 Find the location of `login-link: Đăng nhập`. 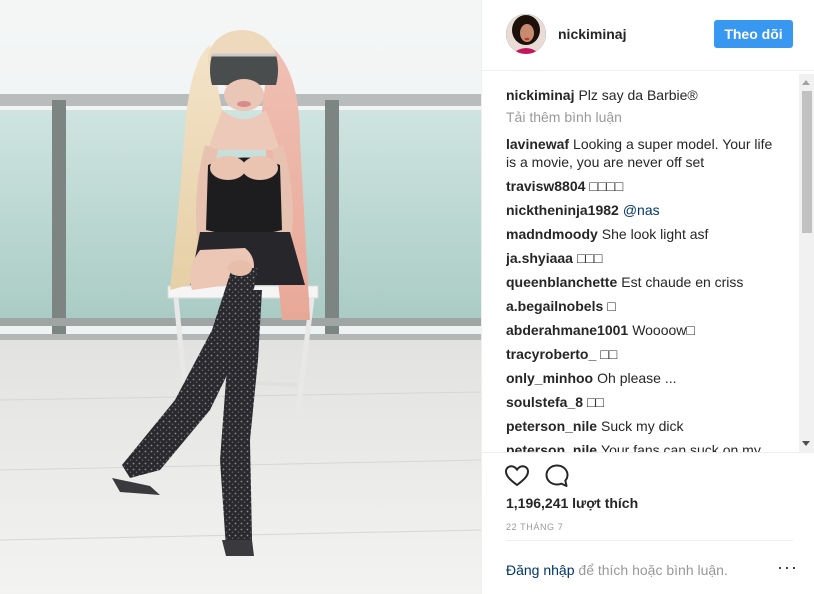

login-link: Đăng nhập is located at coordinates (540, 570).